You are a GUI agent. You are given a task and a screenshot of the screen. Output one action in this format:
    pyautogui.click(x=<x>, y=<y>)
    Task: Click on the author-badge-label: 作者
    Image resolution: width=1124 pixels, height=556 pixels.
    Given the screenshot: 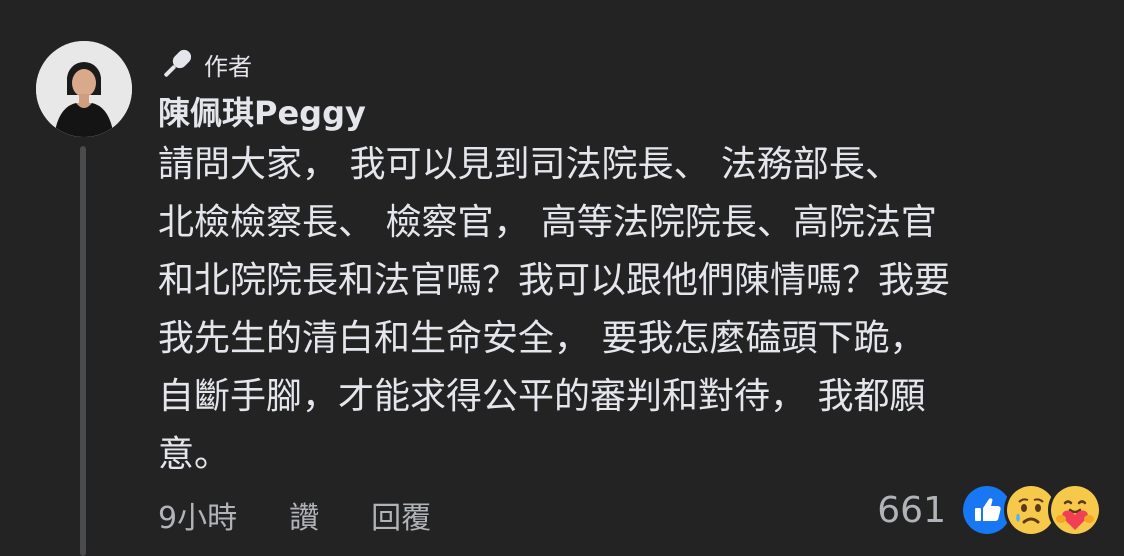 What is the action you would take?
    pyautogui.click(x=228, y=66)
    